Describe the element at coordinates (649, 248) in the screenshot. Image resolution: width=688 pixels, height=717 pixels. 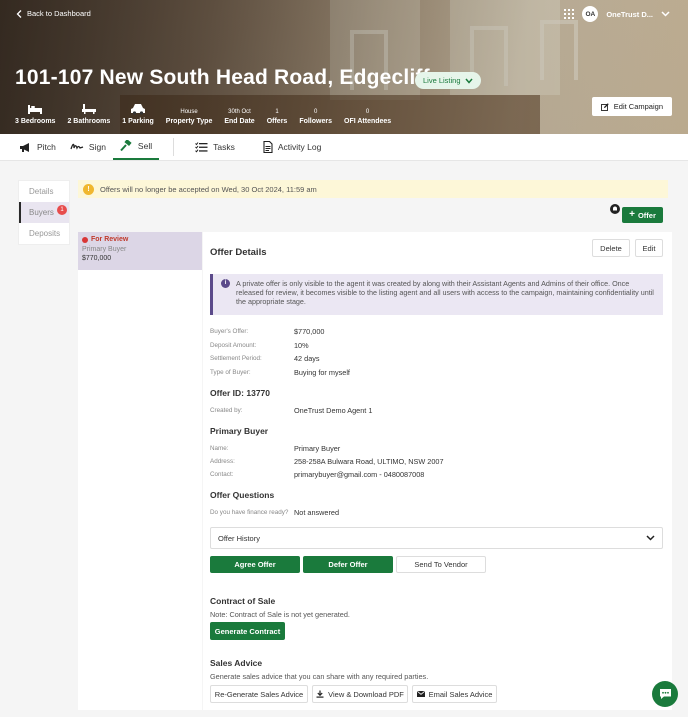
I see `edit-button: Edit` at that location.